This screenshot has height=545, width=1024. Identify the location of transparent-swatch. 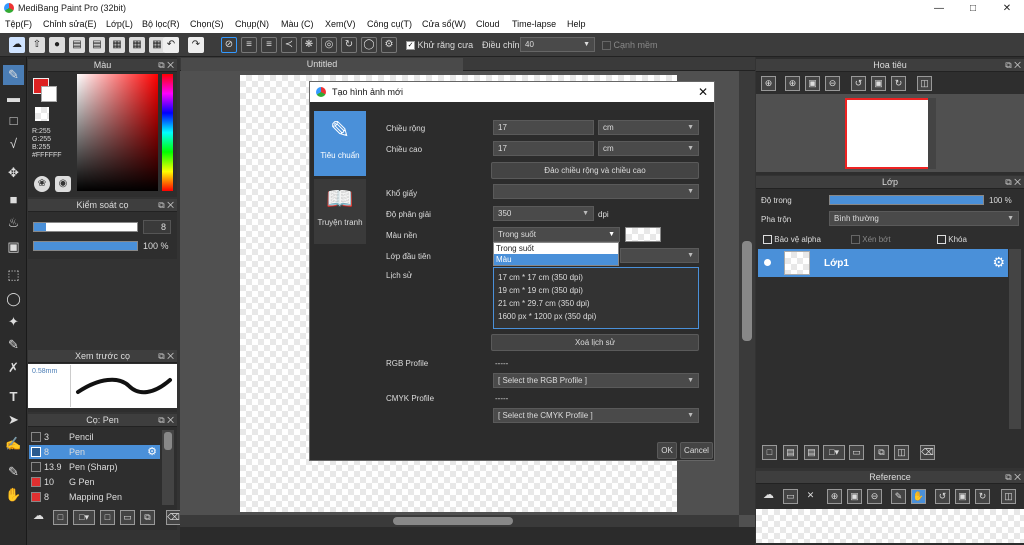
(42, 114).